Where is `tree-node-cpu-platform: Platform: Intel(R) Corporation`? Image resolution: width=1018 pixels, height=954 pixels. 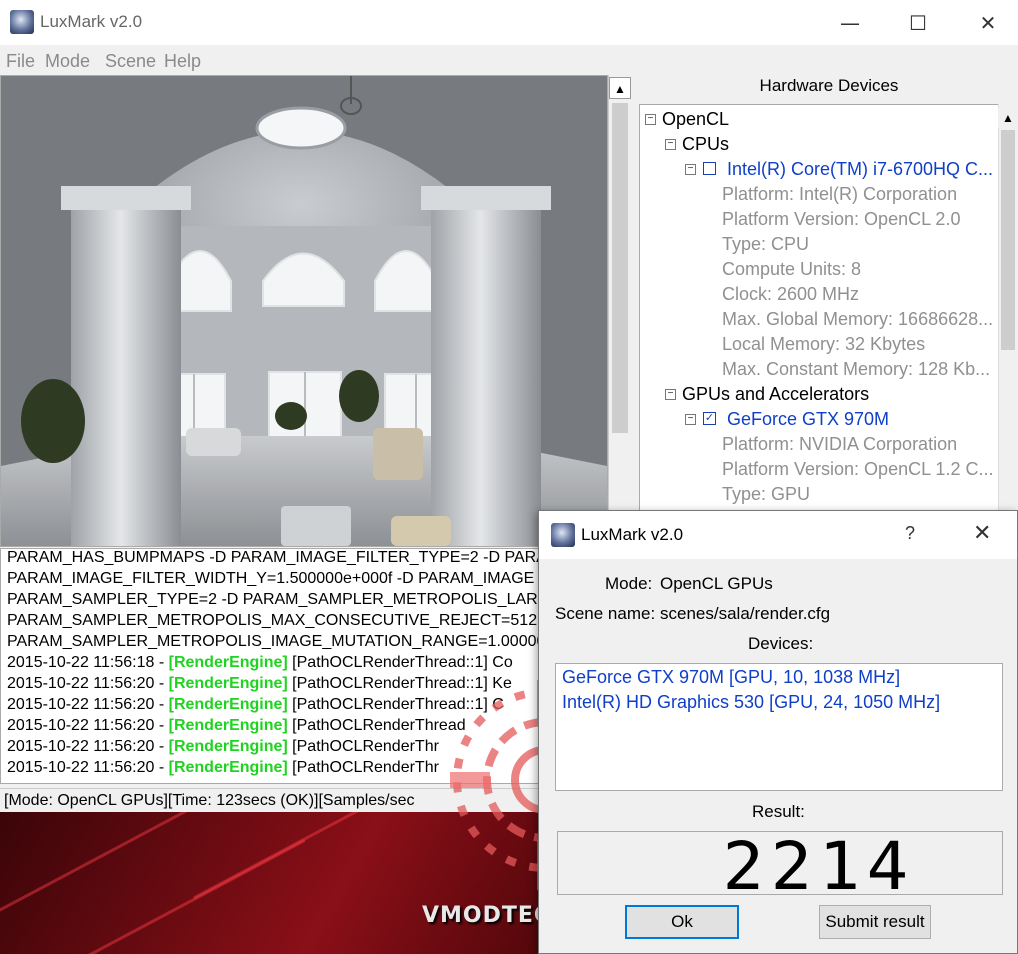 tree-node-cpu-platform: Platform: Intel(R) Corporation is located at coordinates (840, 194).